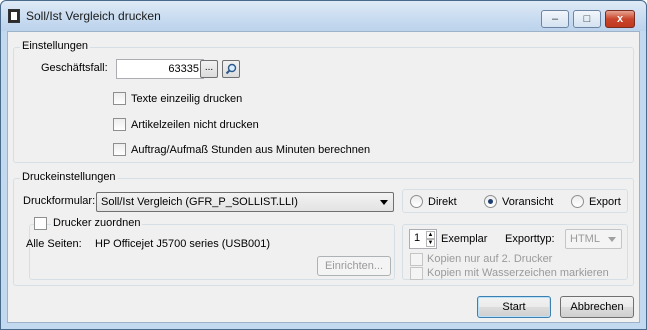 Image resolution: width=647 pixels, height=330 pixels. What do you see at coordinates (54, 244) in the screenshot?
I see `alle-seiten-label: Alle Seiten:` at bounding box center [54, 244].